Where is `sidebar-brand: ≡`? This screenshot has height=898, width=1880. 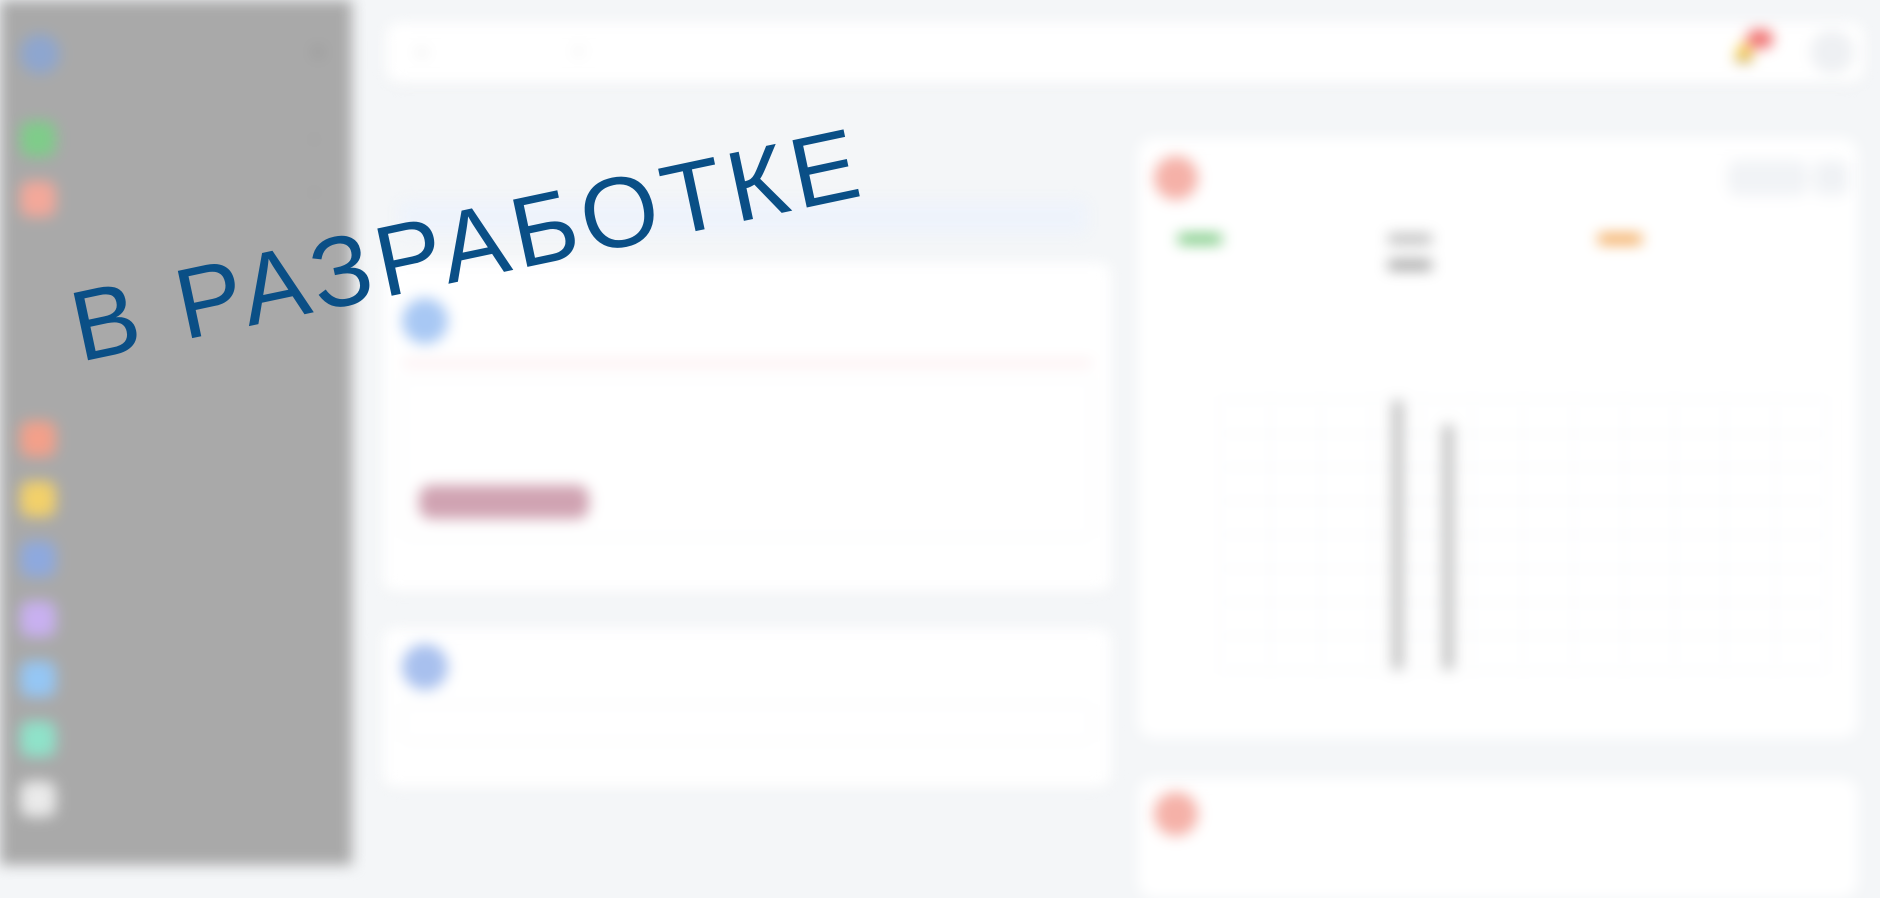
sidebar-brand: ≡ is located at coordinates (175, 55).